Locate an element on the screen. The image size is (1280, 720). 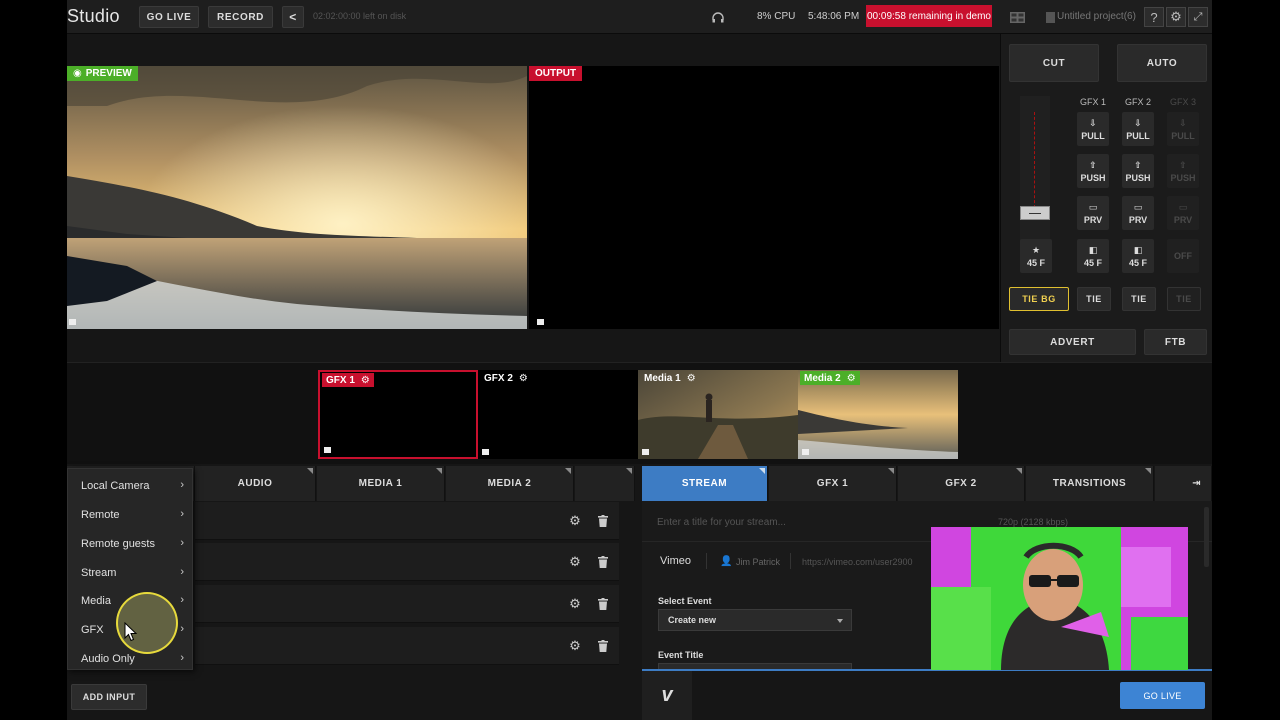
event-title-label: Event Title is located at coordinates (681, 655).